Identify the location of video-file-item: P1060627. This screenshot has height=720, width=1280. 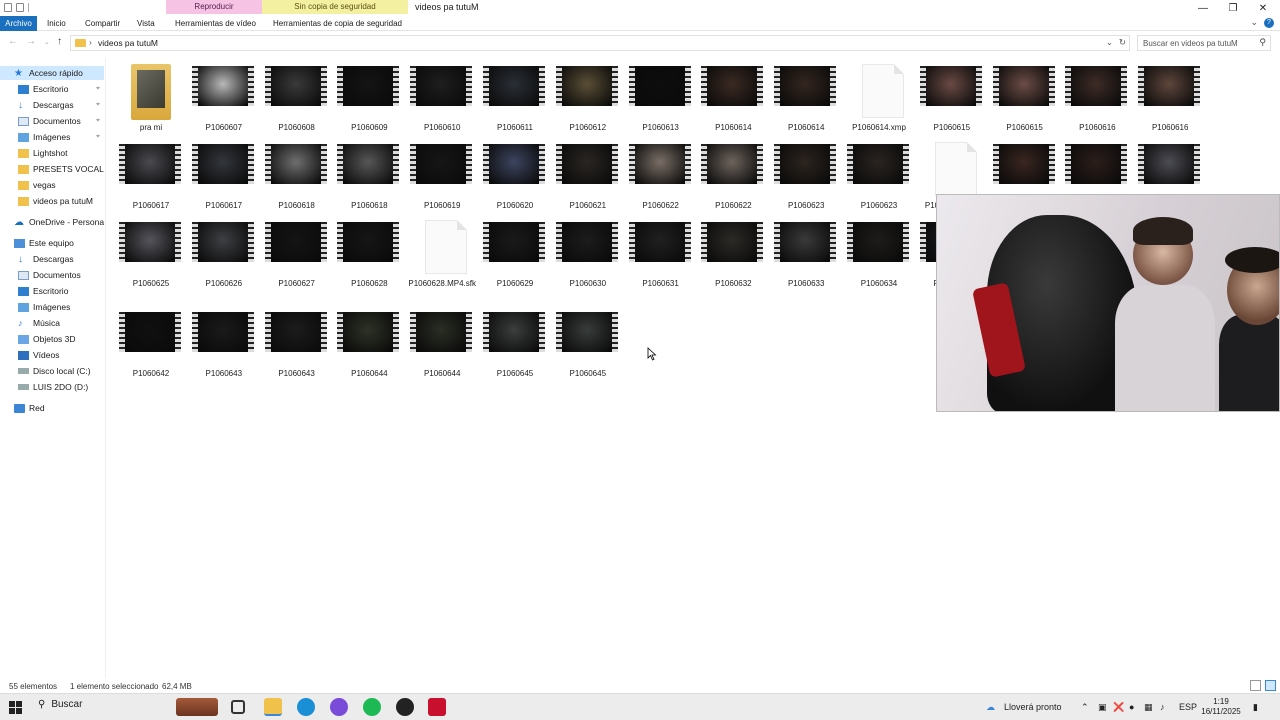
(297, 255).